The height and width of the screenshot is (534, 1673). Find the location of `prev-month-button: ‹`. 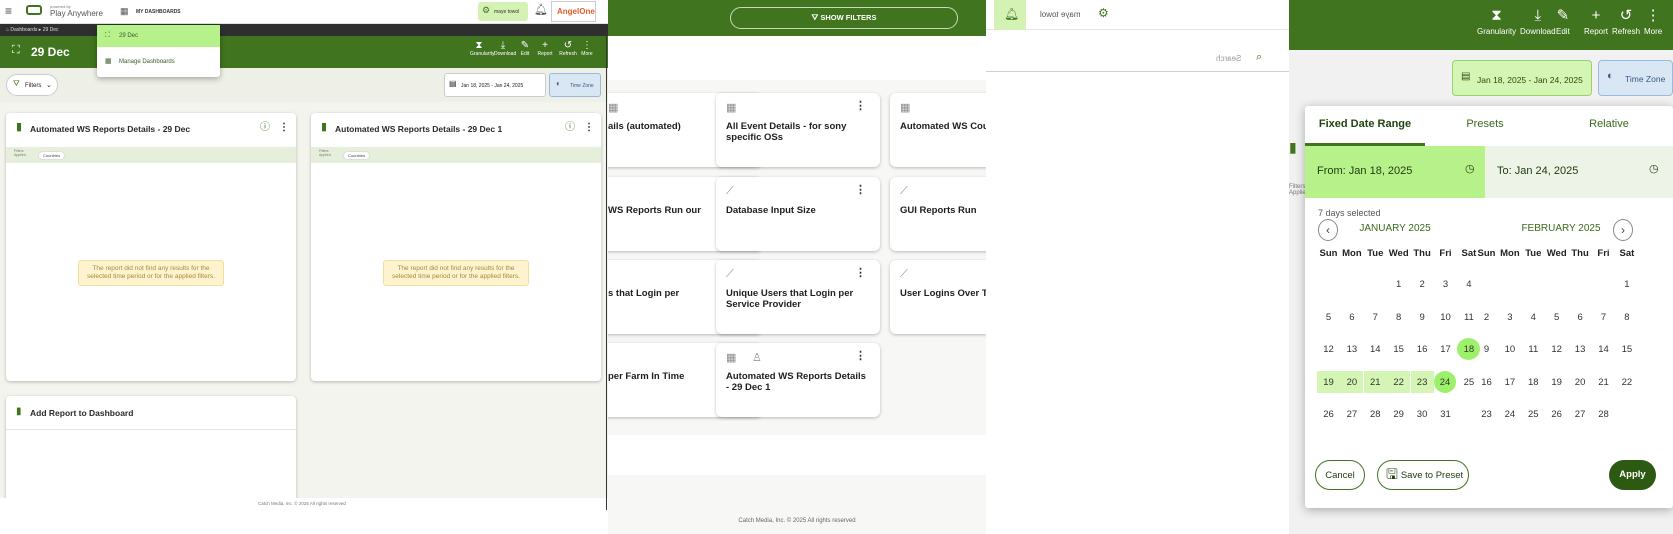

prev-month-button: ‹ is located at coordinates (1328, 230).